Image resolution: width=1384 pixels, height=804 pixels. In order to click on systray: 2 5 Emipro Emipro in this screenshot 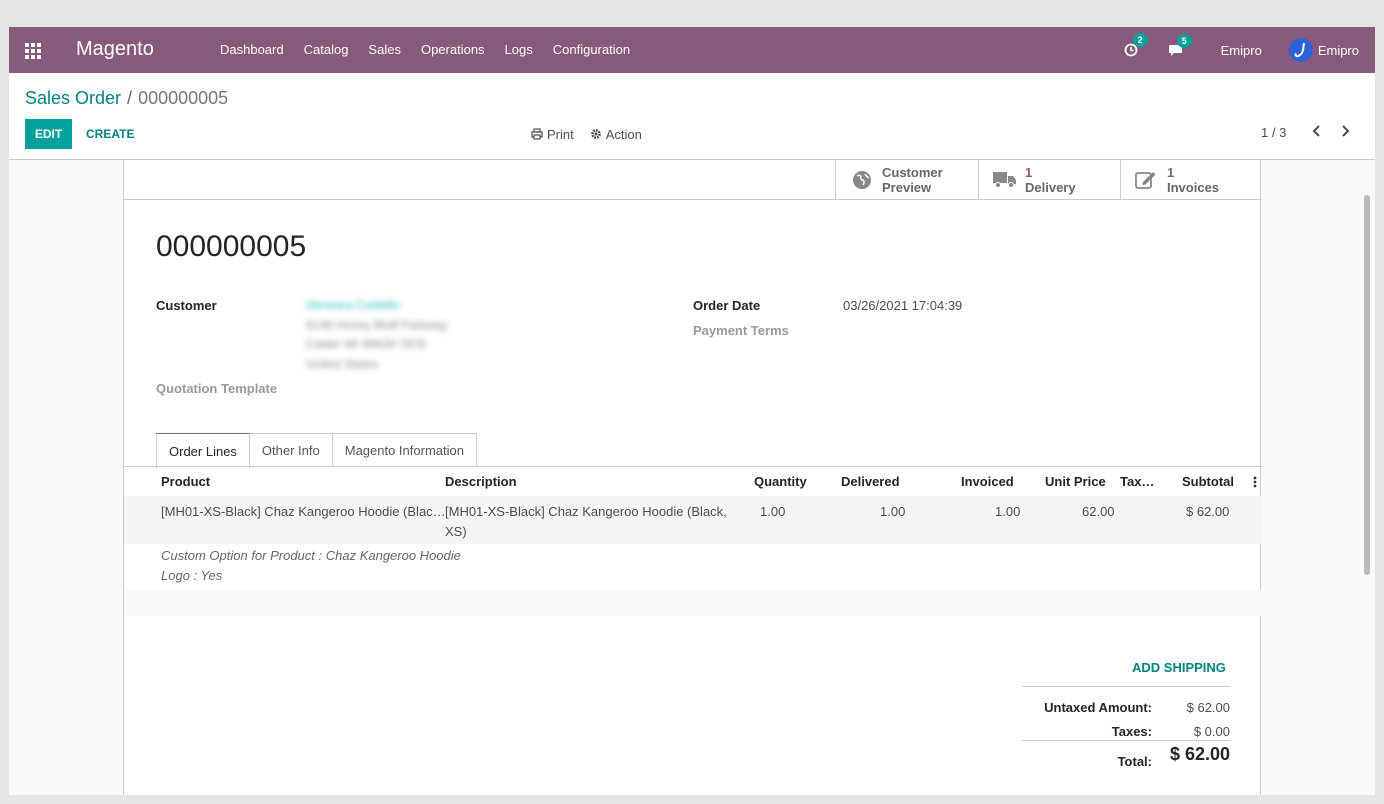, I will do `click(1249, 50)`.